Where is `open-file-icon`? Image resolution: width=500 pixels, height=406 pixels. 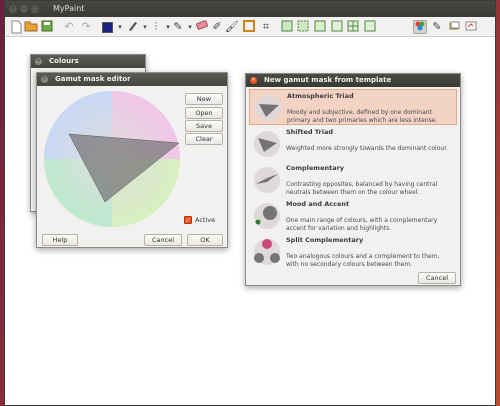 open-file-icon is located at coordinates (31, 27).